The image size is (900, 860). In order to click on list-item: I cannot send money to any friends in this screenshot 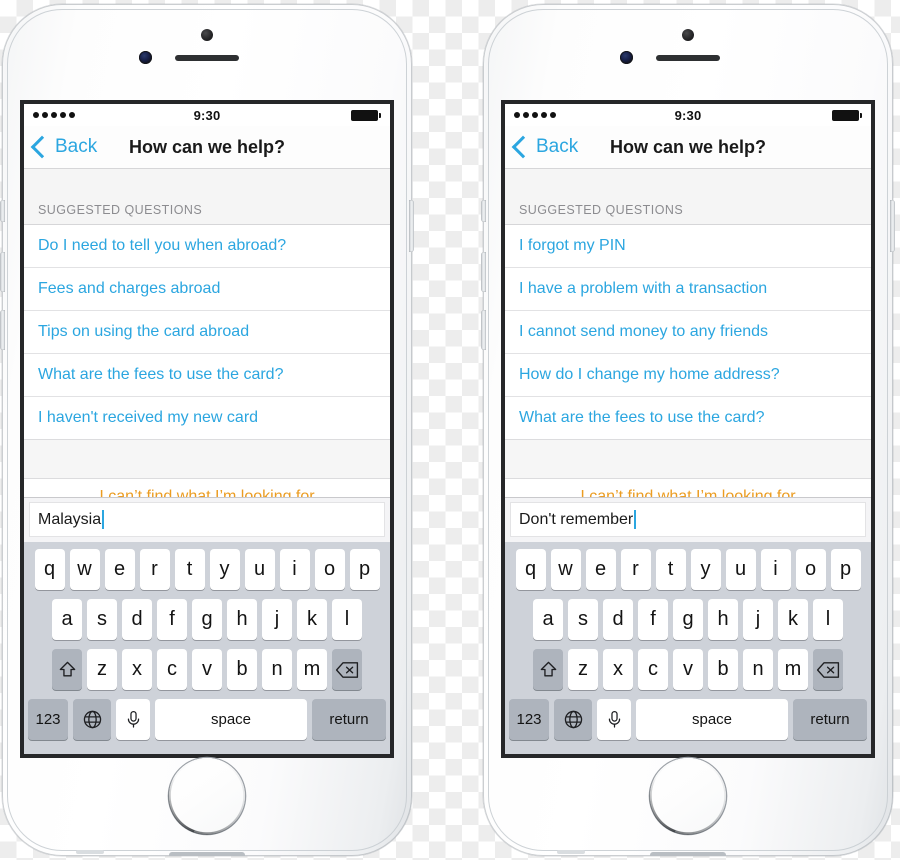, I will do `click(688, 332)`.